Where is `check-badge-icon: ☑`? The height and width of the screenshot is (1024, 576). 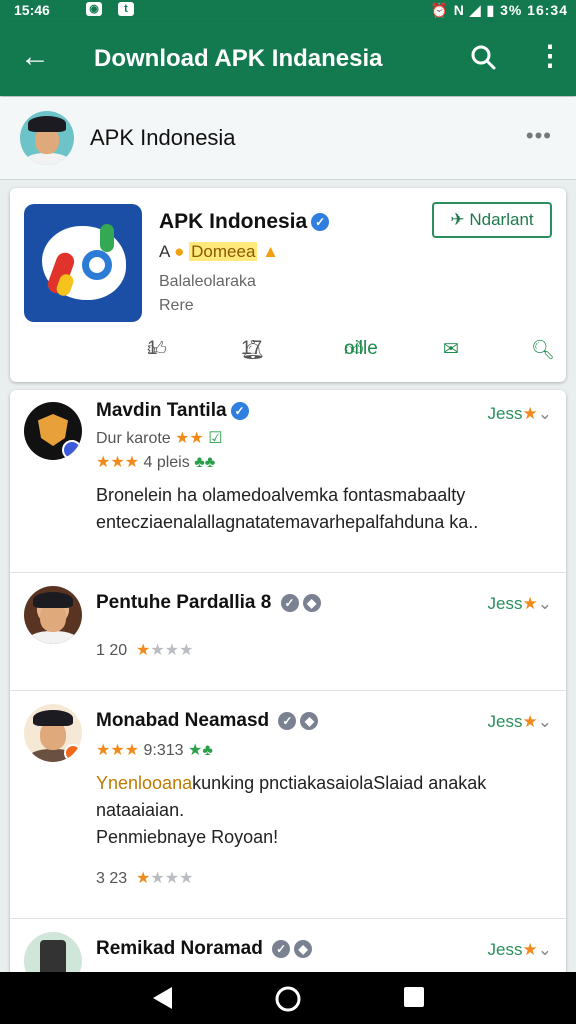 check-badge-icon: ☑ is located at coordinates (215, 438).